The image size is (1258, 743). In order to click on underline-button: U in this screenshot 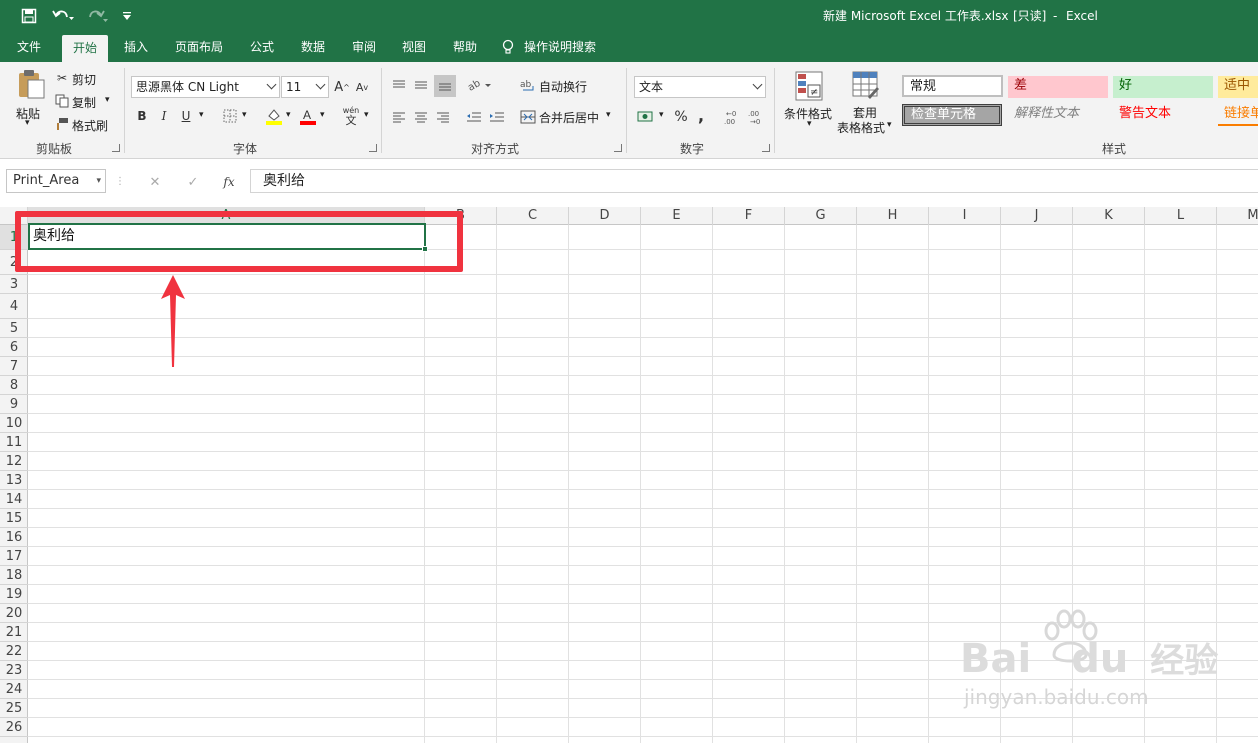, I will do `click(186, 116)`.